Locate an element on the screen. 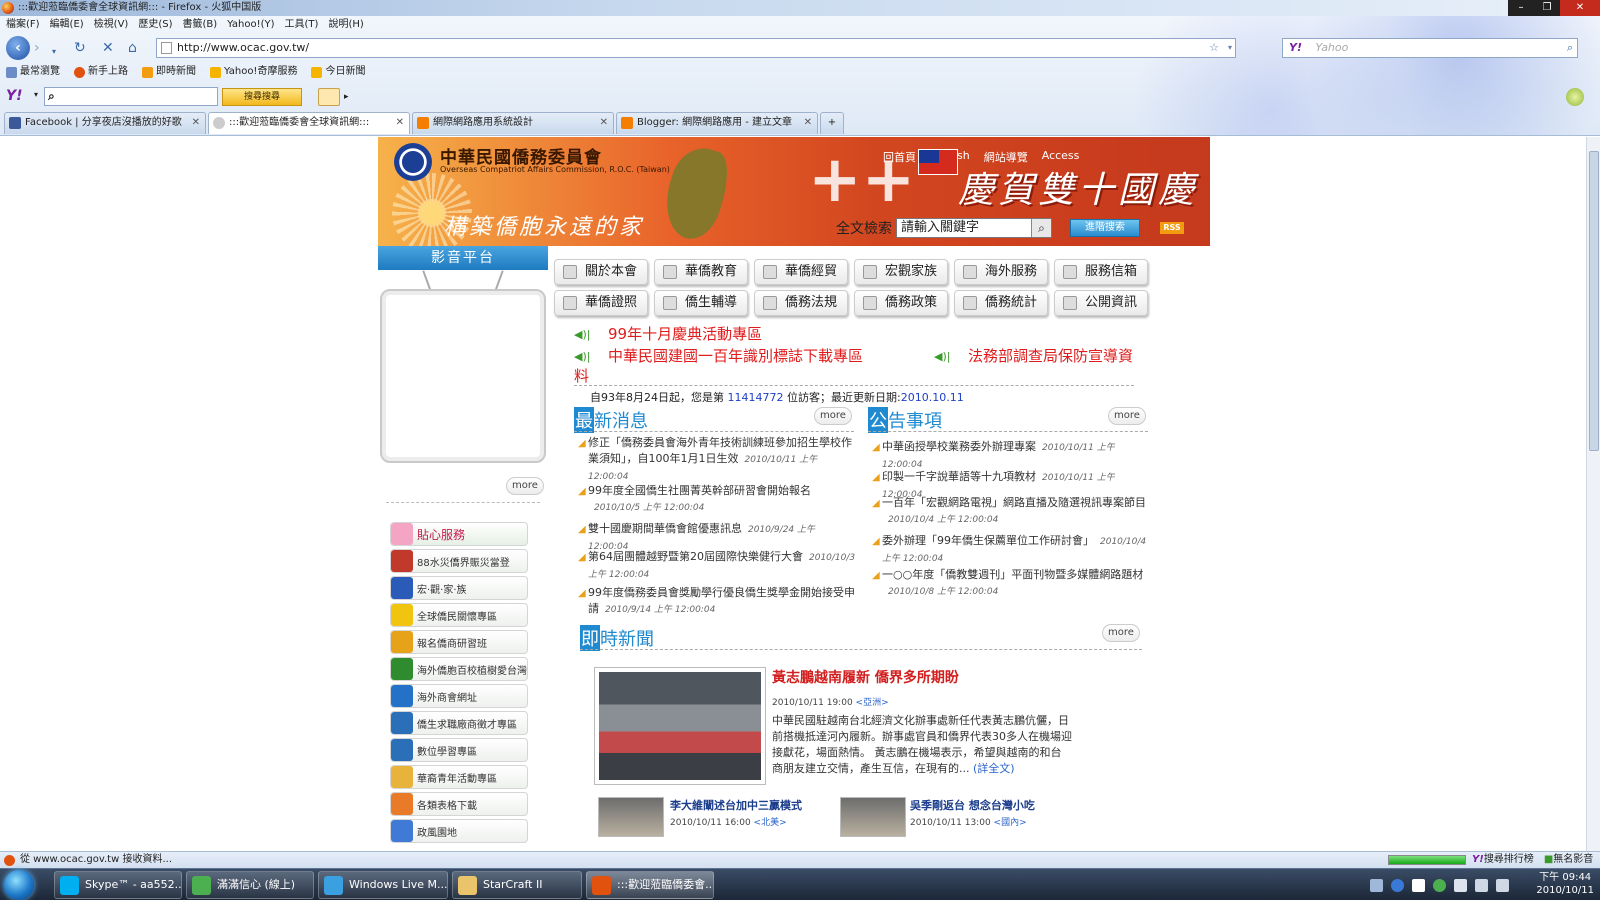  av-more-button: more is located at coordinates (525, 486).